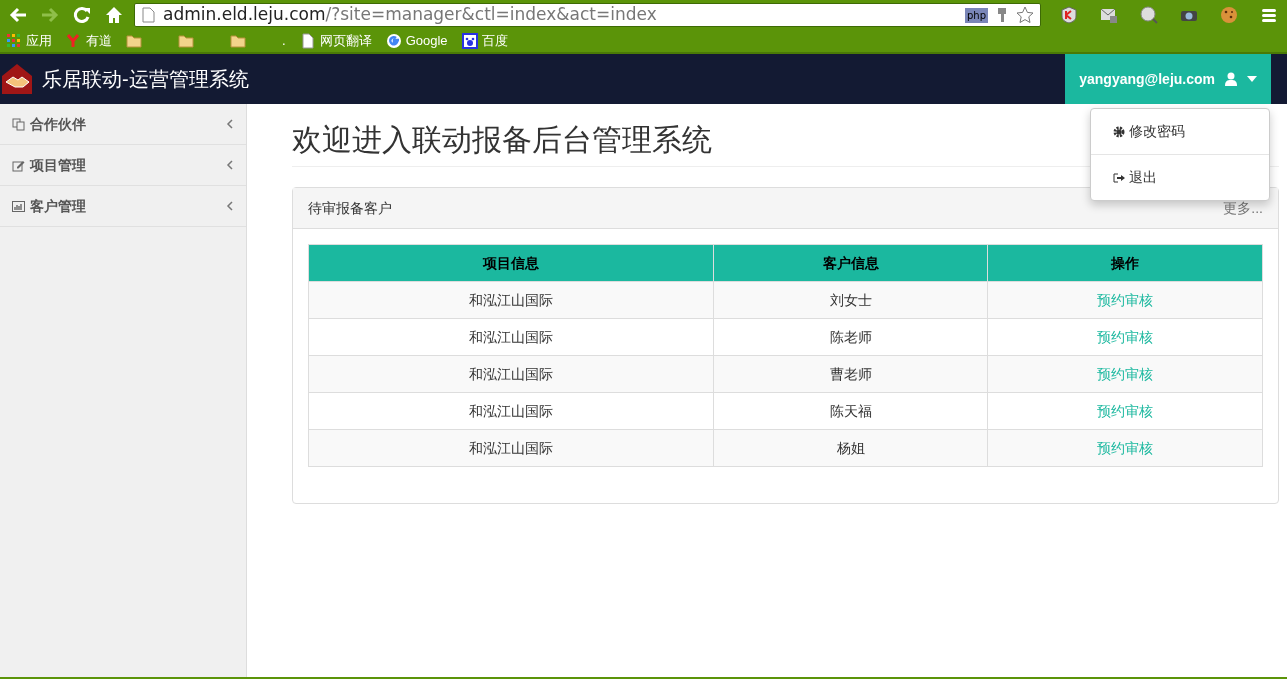 The width and height of the screenshot is (1287, 679). Describe the element at coordinates (416, 41) in the screenshot. I see `bookmark-item: Google` at that location.